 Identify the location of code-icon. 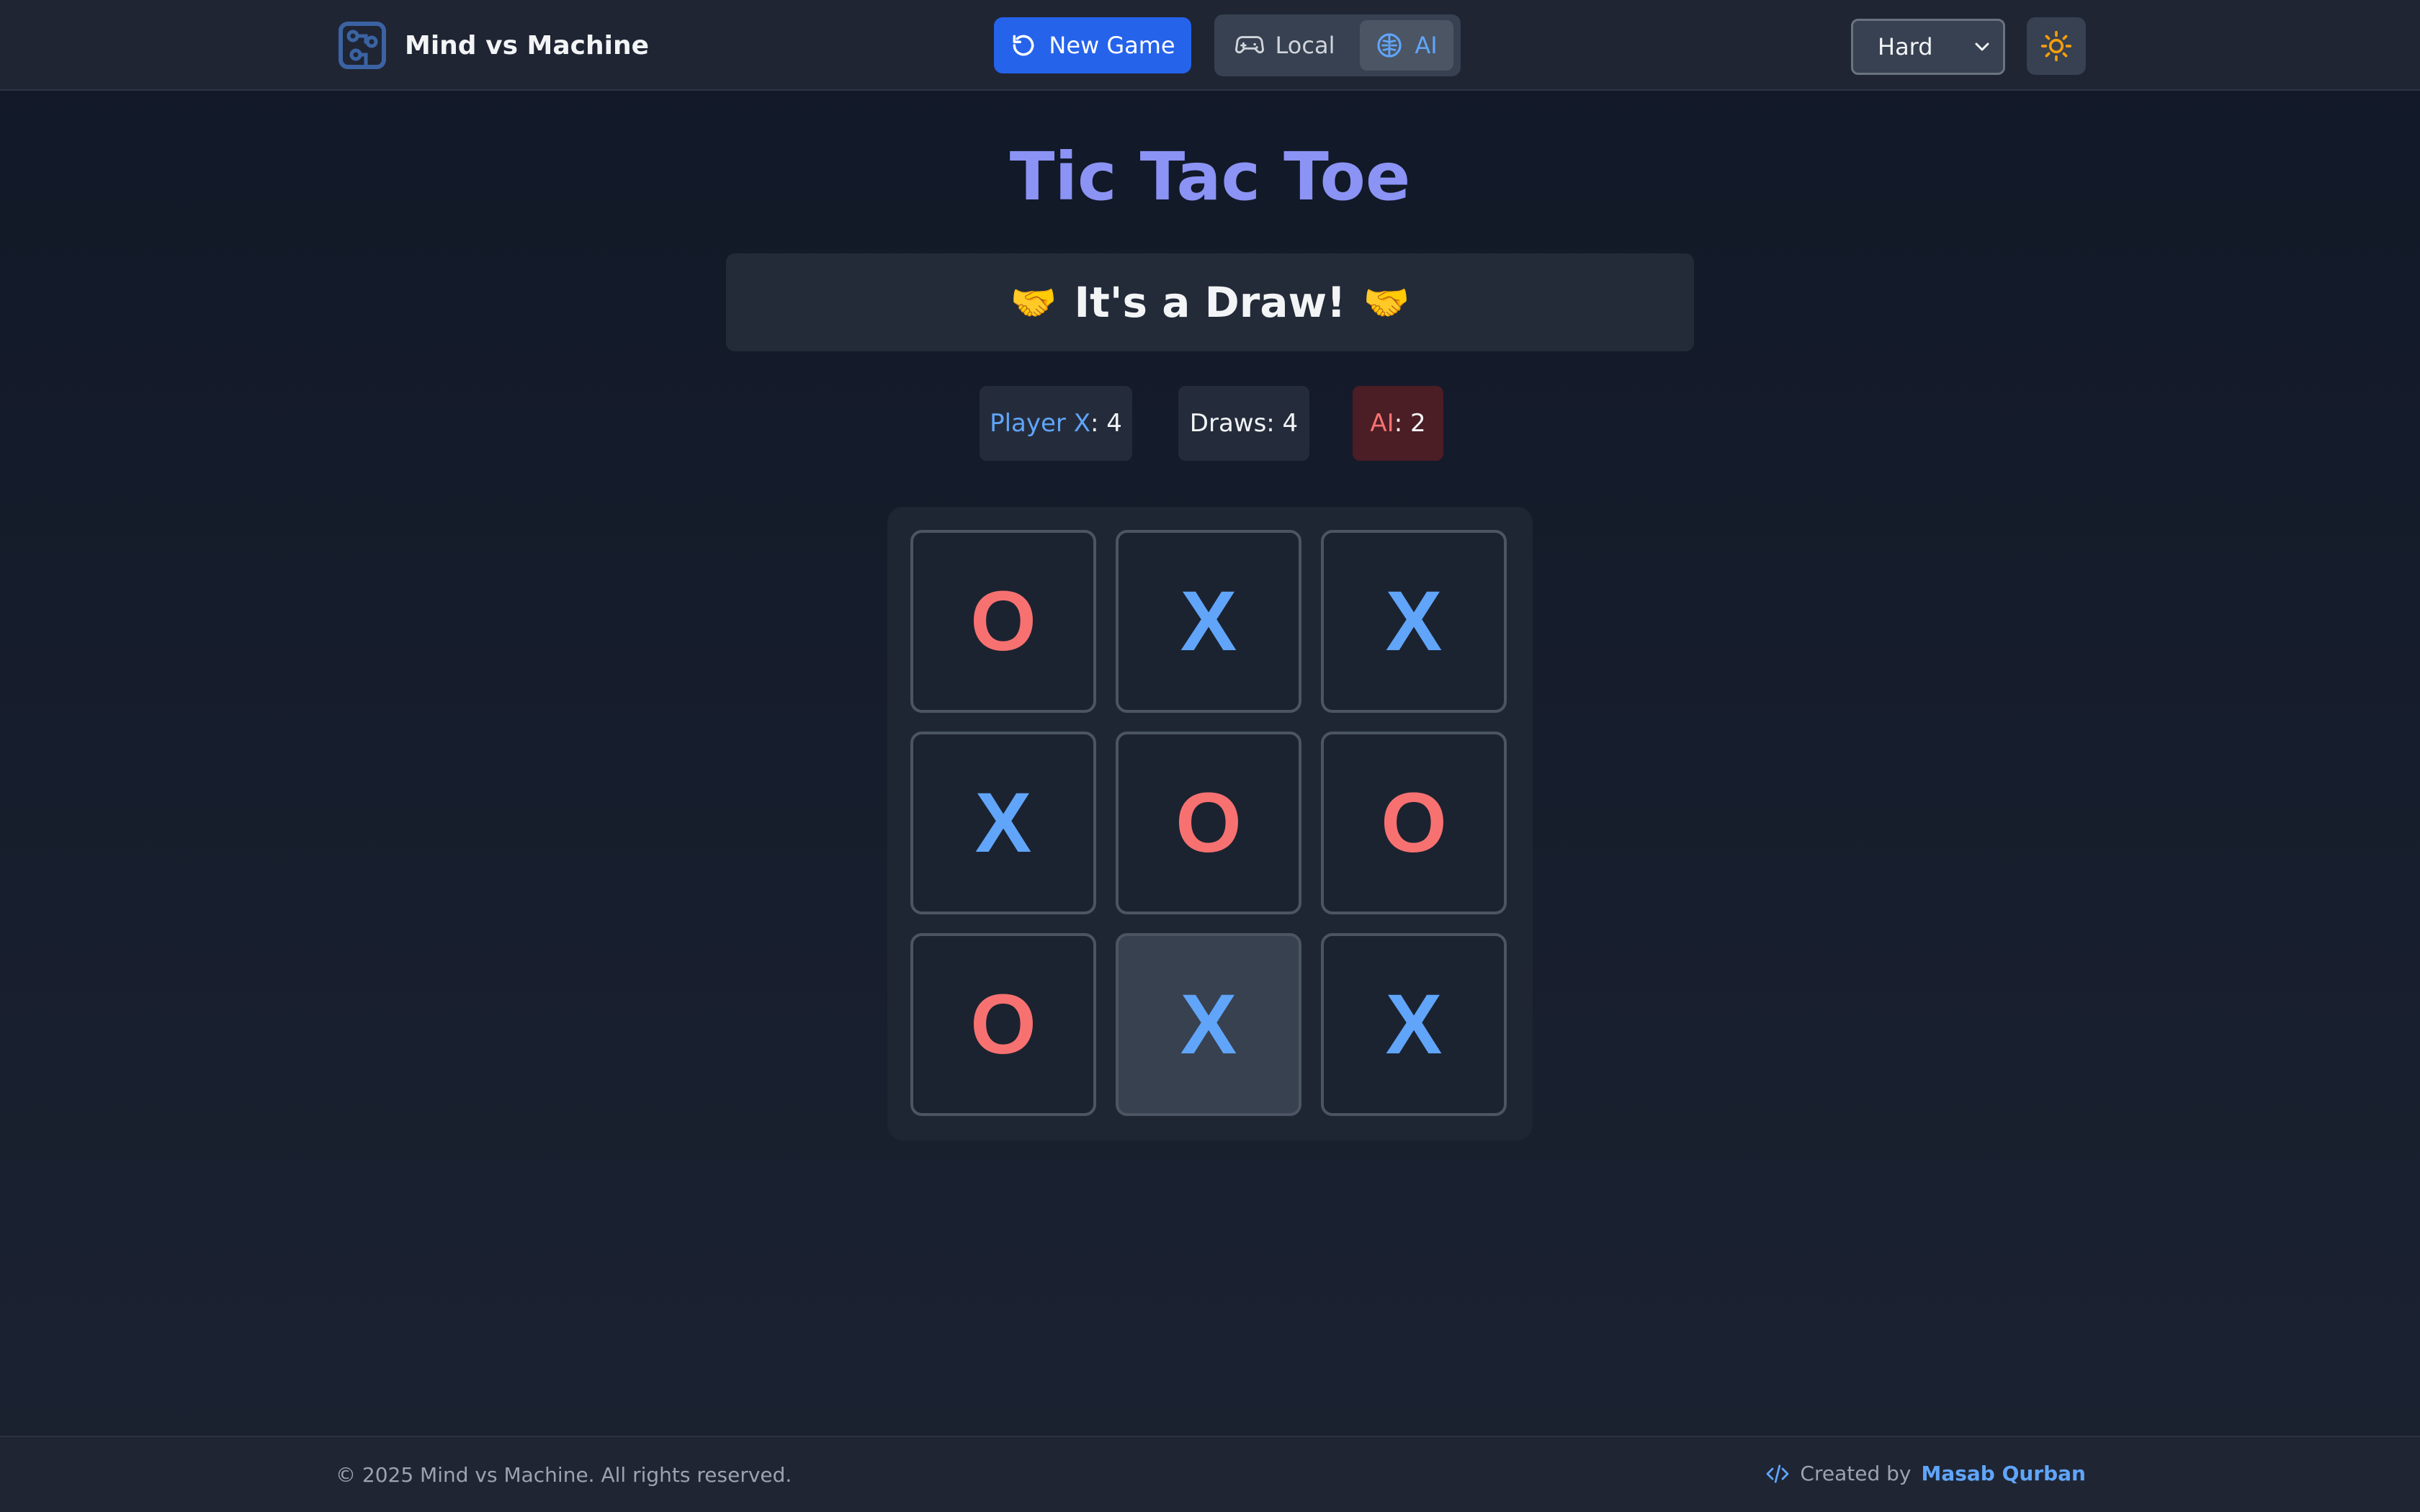
(1778, 1473).